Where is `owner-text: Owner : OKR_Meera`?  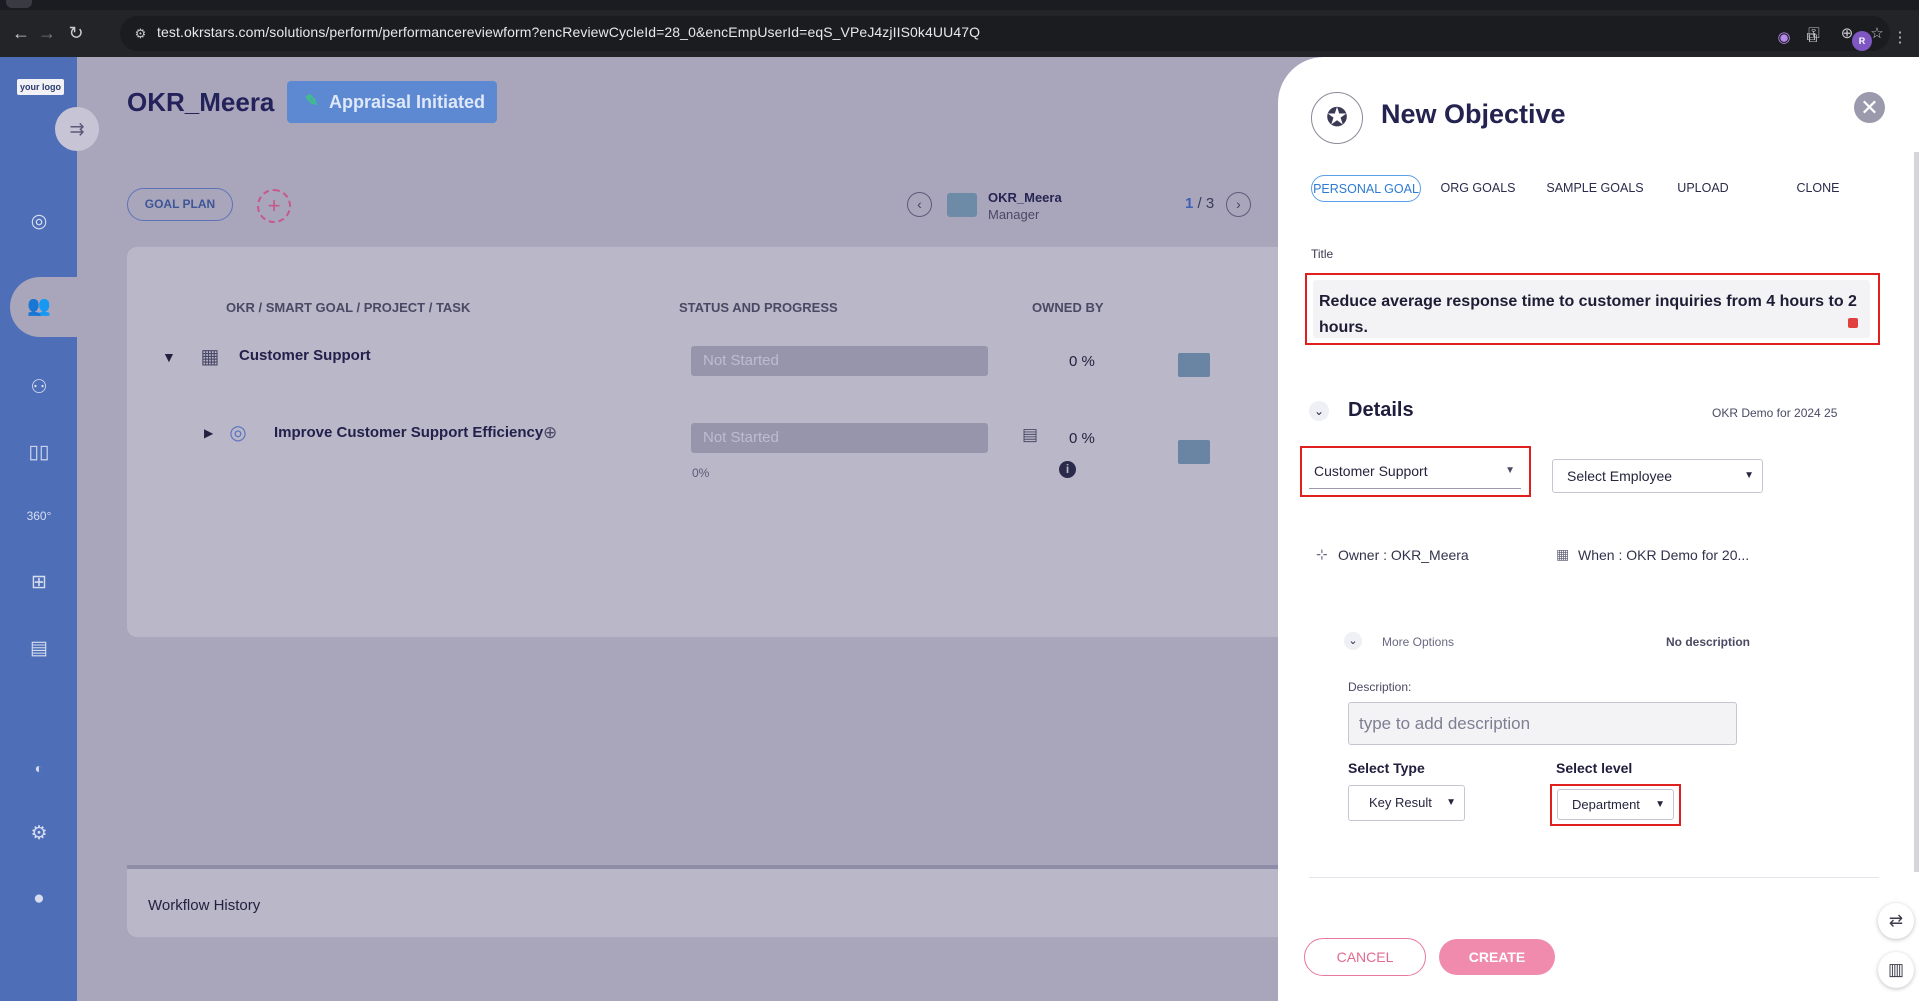
owner-text: Owner : OKR_Meera is located at coordinates (1403, 555).